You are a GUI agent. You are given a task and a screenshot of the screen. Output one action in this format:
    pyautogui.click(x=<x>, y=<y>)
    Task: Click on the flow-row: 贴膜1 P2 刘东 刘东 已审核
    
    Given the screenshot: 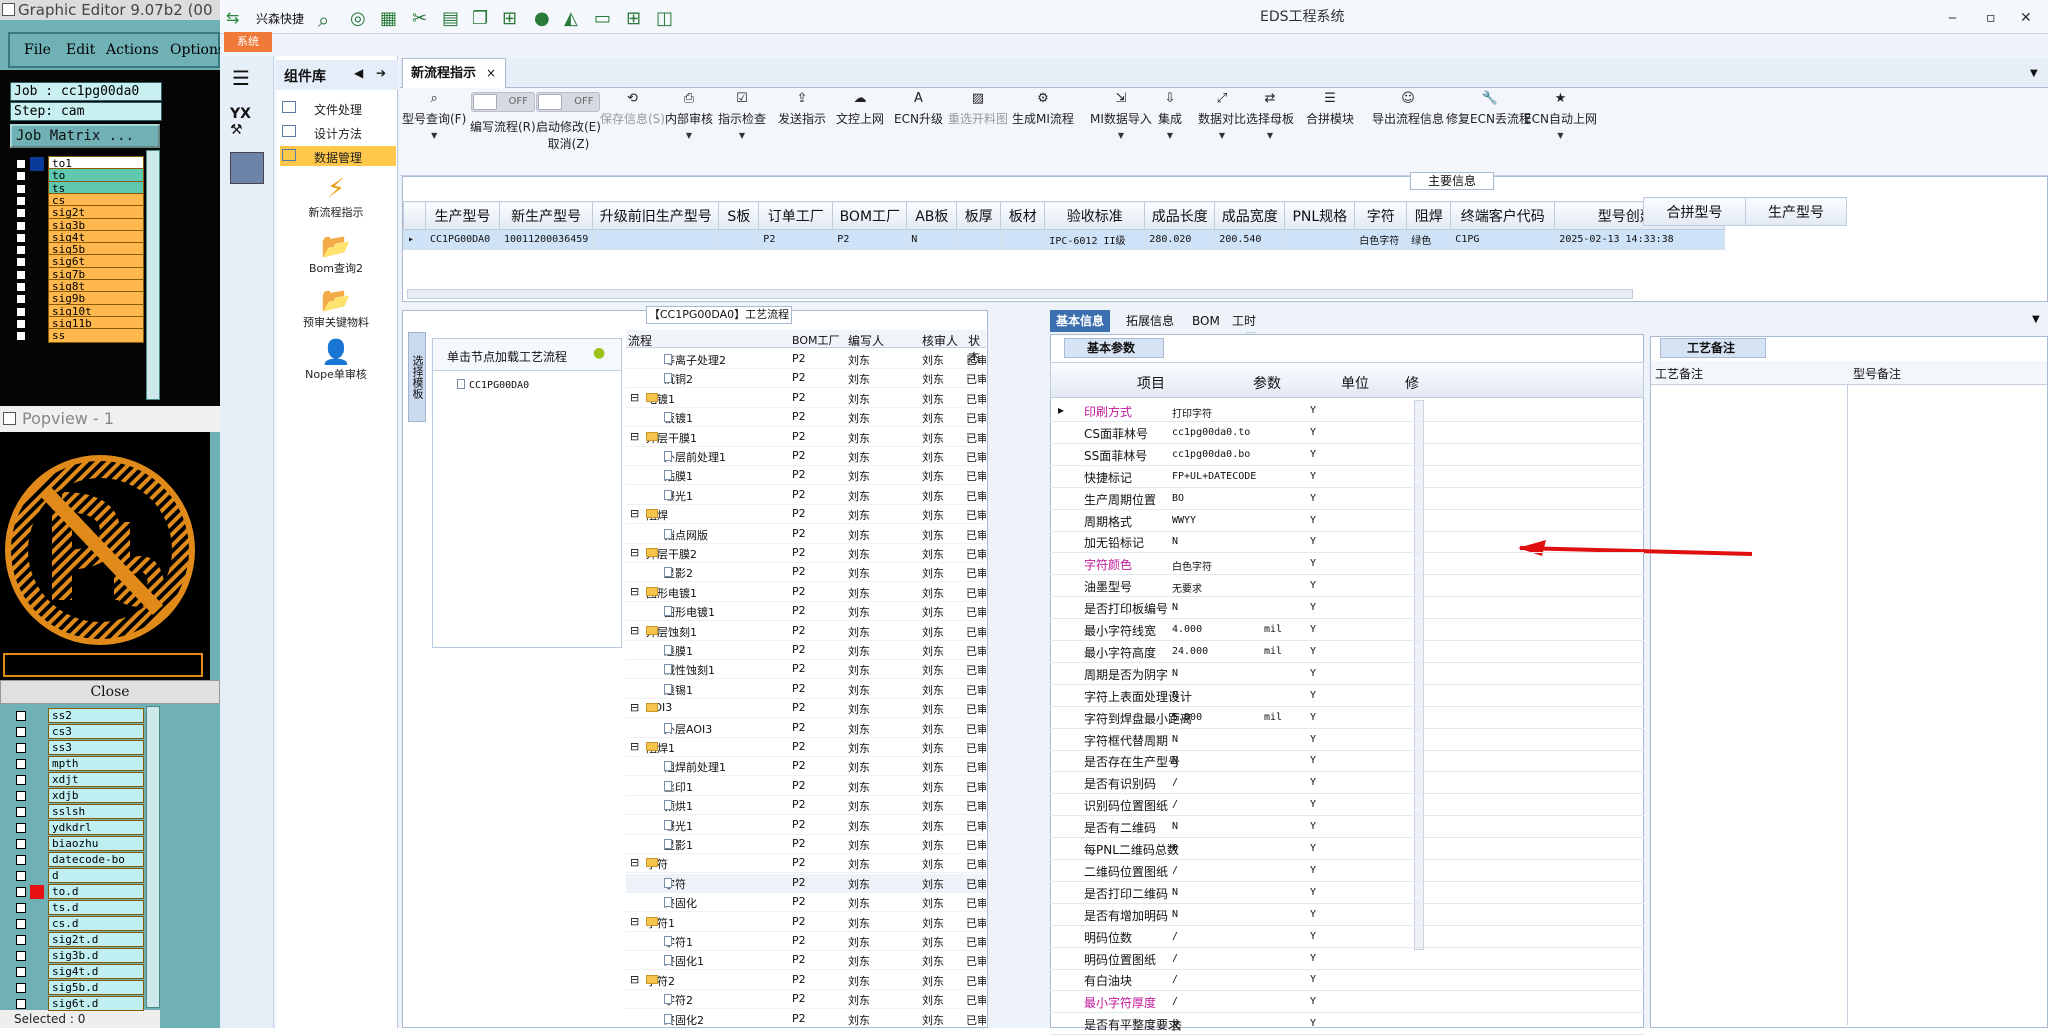 What is the action you would take?
    pyautogui.click(x=806, y=476)
    